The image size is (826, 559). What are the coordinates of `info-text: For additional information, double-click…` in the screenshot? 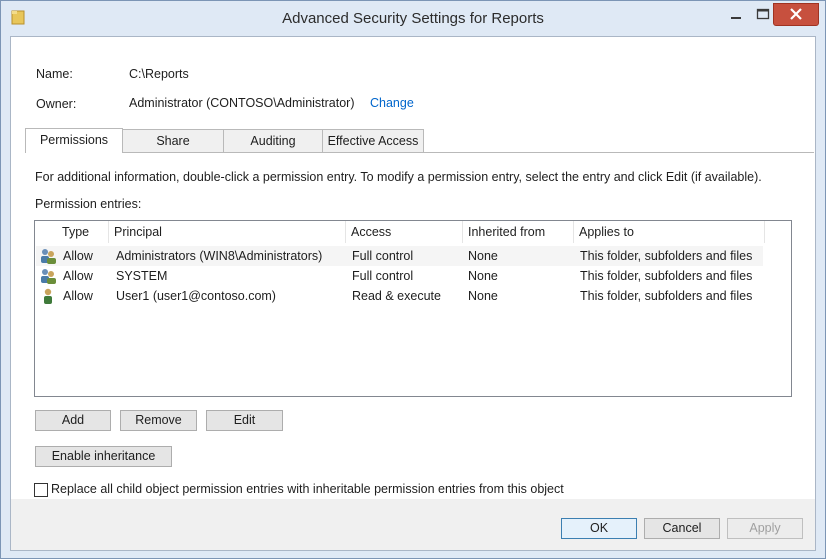 It's located at (398, 177).